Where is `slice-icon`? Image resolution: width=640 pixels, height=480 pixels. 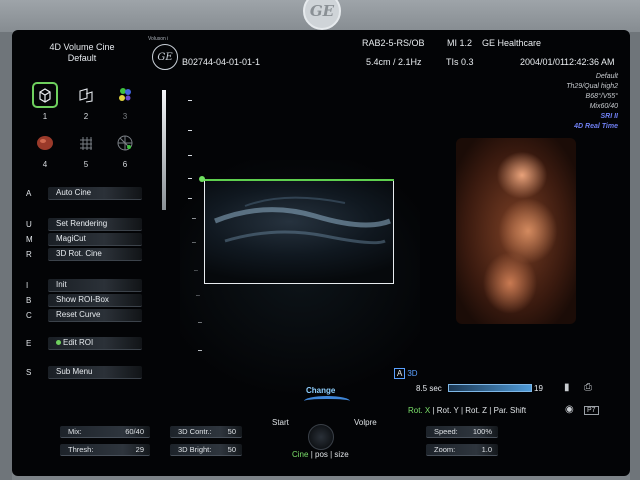 slice-icon is located at coordinates (86, 95).